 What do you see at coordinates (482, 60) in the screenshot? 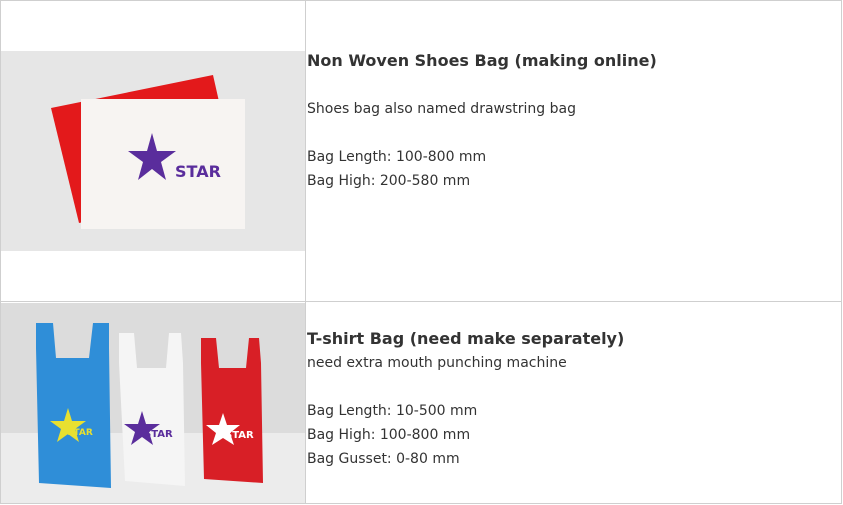
I see `product-title: Non Woven Shoes Bag (making online)` at bounding box center [482, 60].